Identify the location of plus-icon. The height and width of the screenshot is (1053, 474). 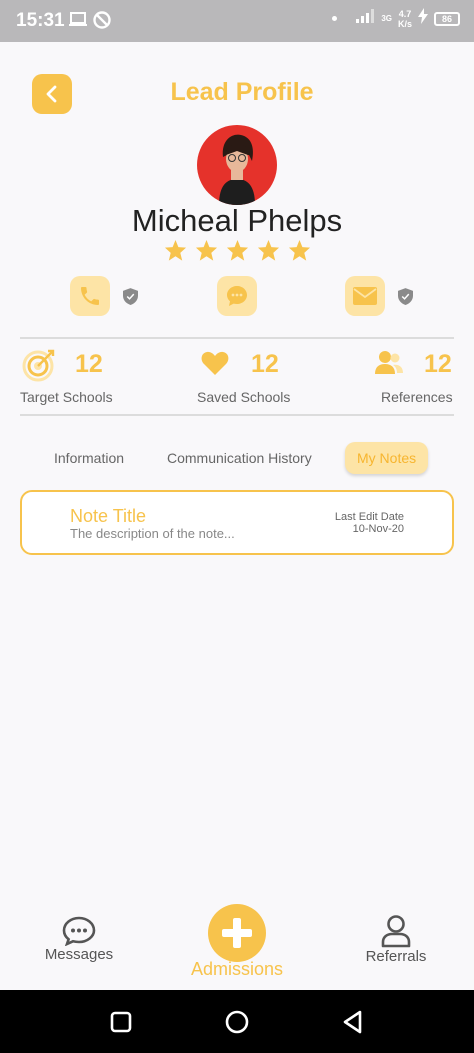
(237, 933).